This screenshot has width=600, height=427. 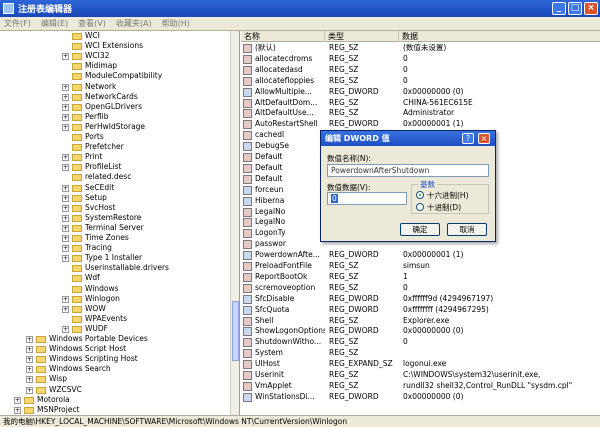 What do you see at coordinates (433, 331) in the screenshot?
I see `value-data: 0x00000000 (0)` at bounding box center [433, 331].